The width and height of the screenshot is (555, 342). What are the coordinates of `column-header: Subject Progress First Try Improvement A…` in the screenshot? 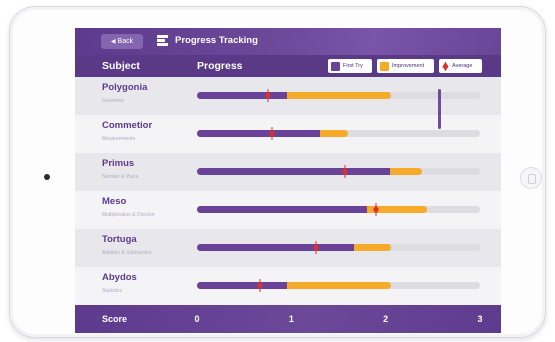 It's located at (288, 66).